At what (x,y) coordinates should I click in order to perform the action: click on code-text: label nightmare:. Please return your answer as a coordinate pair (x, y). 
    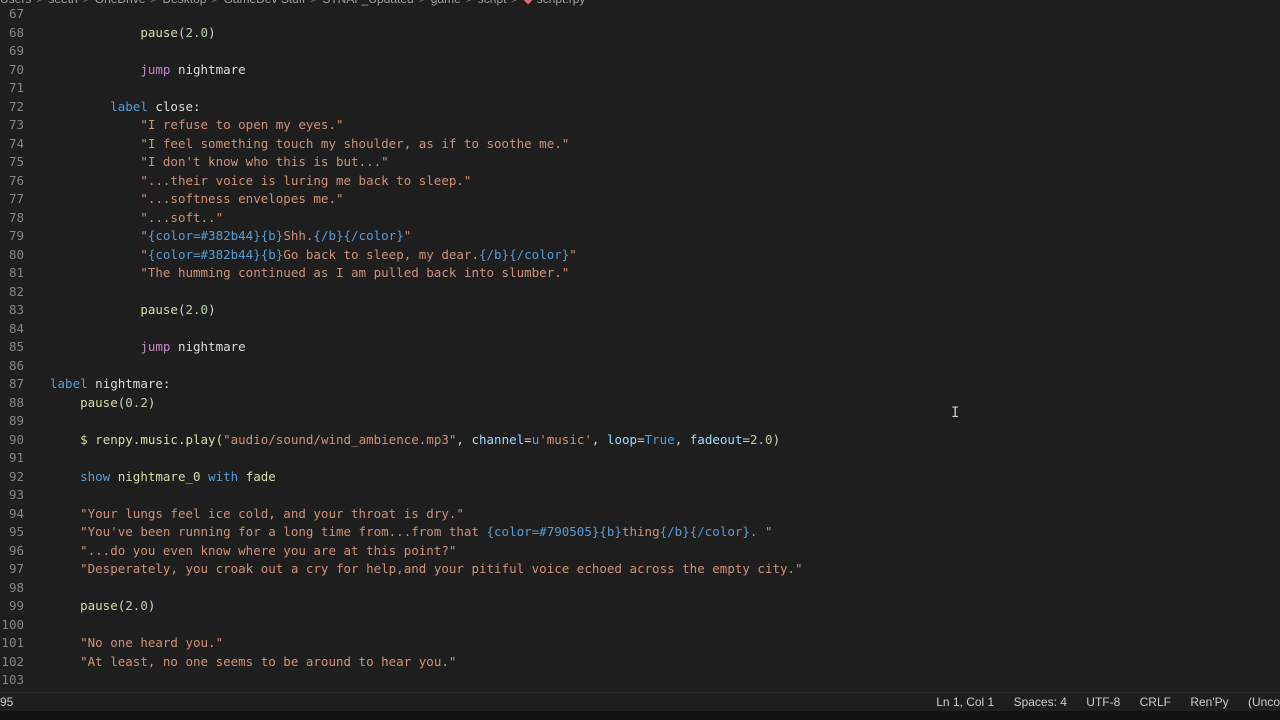
    Looking at the image, I should click on (110, 384).